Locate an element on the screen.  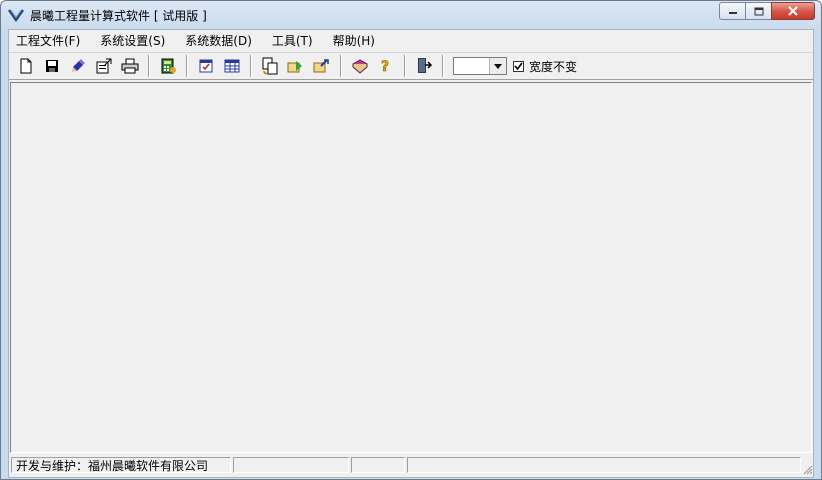
minimize-icon is located at coordinates (732, 13).